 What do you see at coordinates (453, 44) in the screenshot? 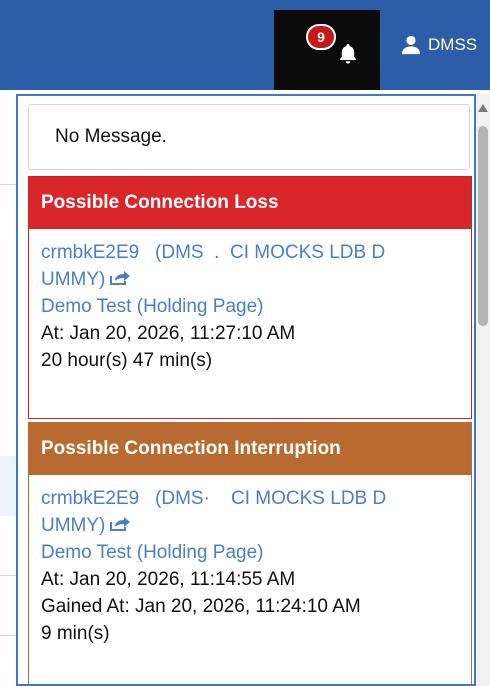
I see `user-name: DMSS` at bounding box center [453, 44].